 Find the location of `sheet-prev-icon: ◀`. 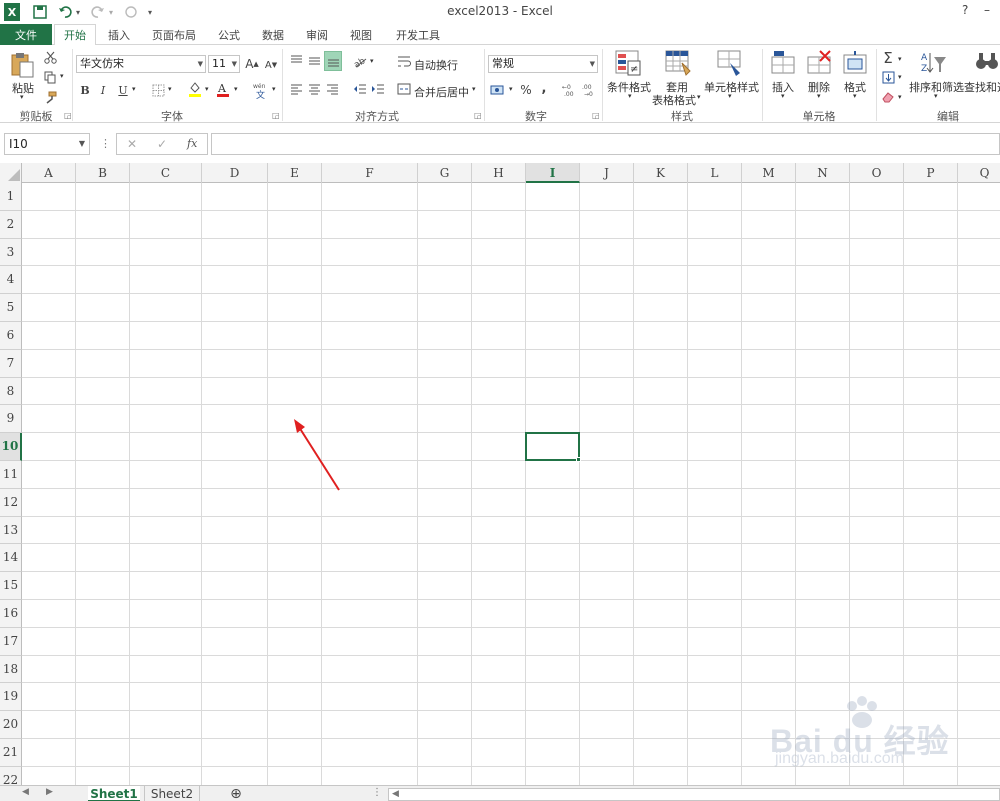

sheet-prev-icon: ◀ is located at coordinates (25, 792).